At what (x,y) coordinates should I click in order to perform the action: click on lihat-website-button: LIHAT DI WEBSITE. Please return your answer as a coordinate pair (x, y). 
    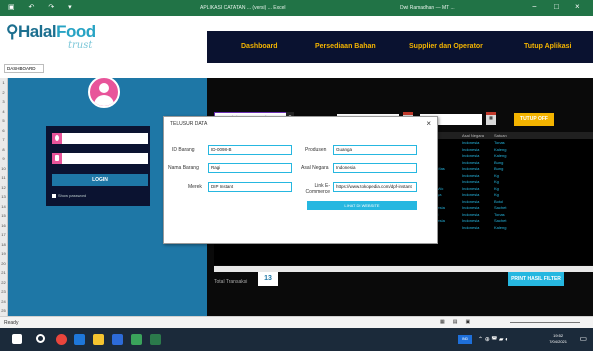
    Looking at the image, I should click on (362, 205).